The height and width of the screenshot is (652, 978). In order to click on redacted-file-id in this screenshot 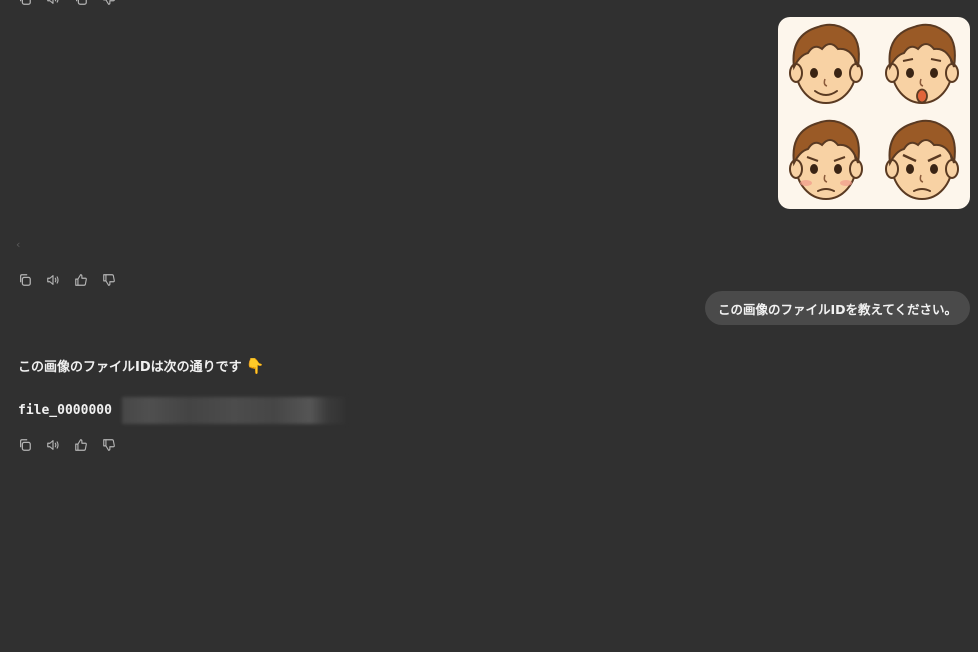, I will do `click(234, 410)`.